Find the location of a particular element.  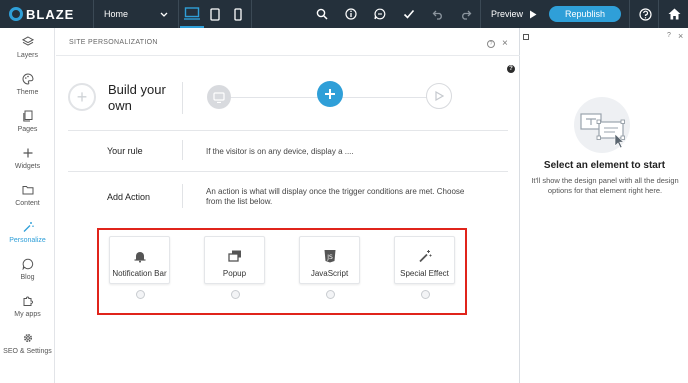

action-javascript: JS JavaScript is located at coordinates (329, 260).